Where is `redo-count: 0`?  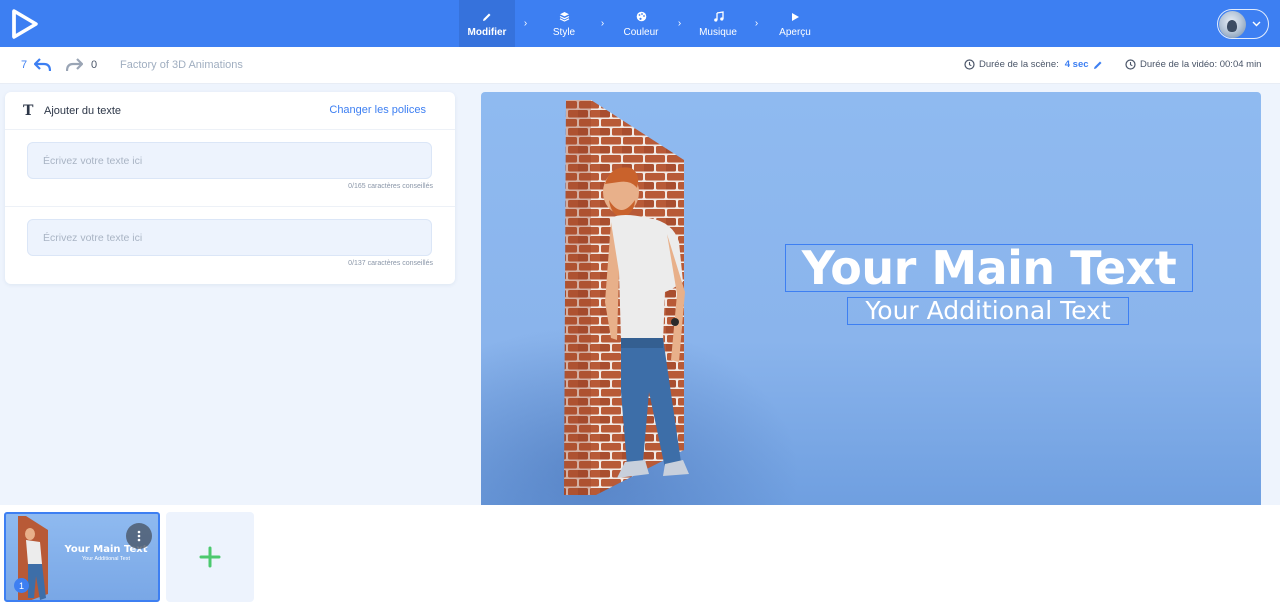 redo-count: 0 is located at coordinates (94, 65).